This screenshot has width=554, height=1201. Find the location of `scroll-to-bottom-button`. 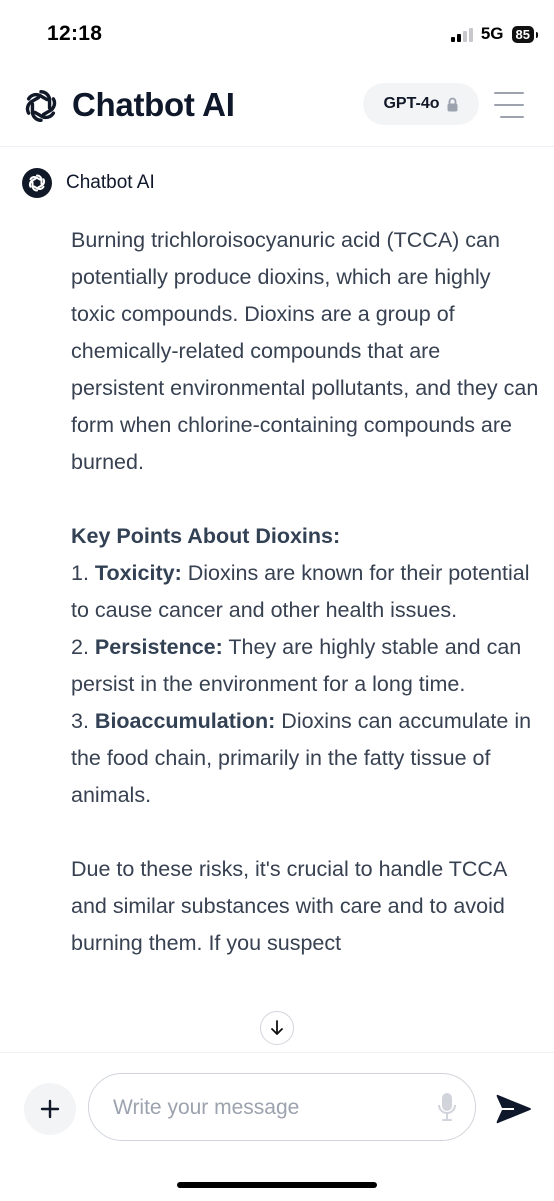

scroll-to-bottom-button is located at coordinates (277, 1028).